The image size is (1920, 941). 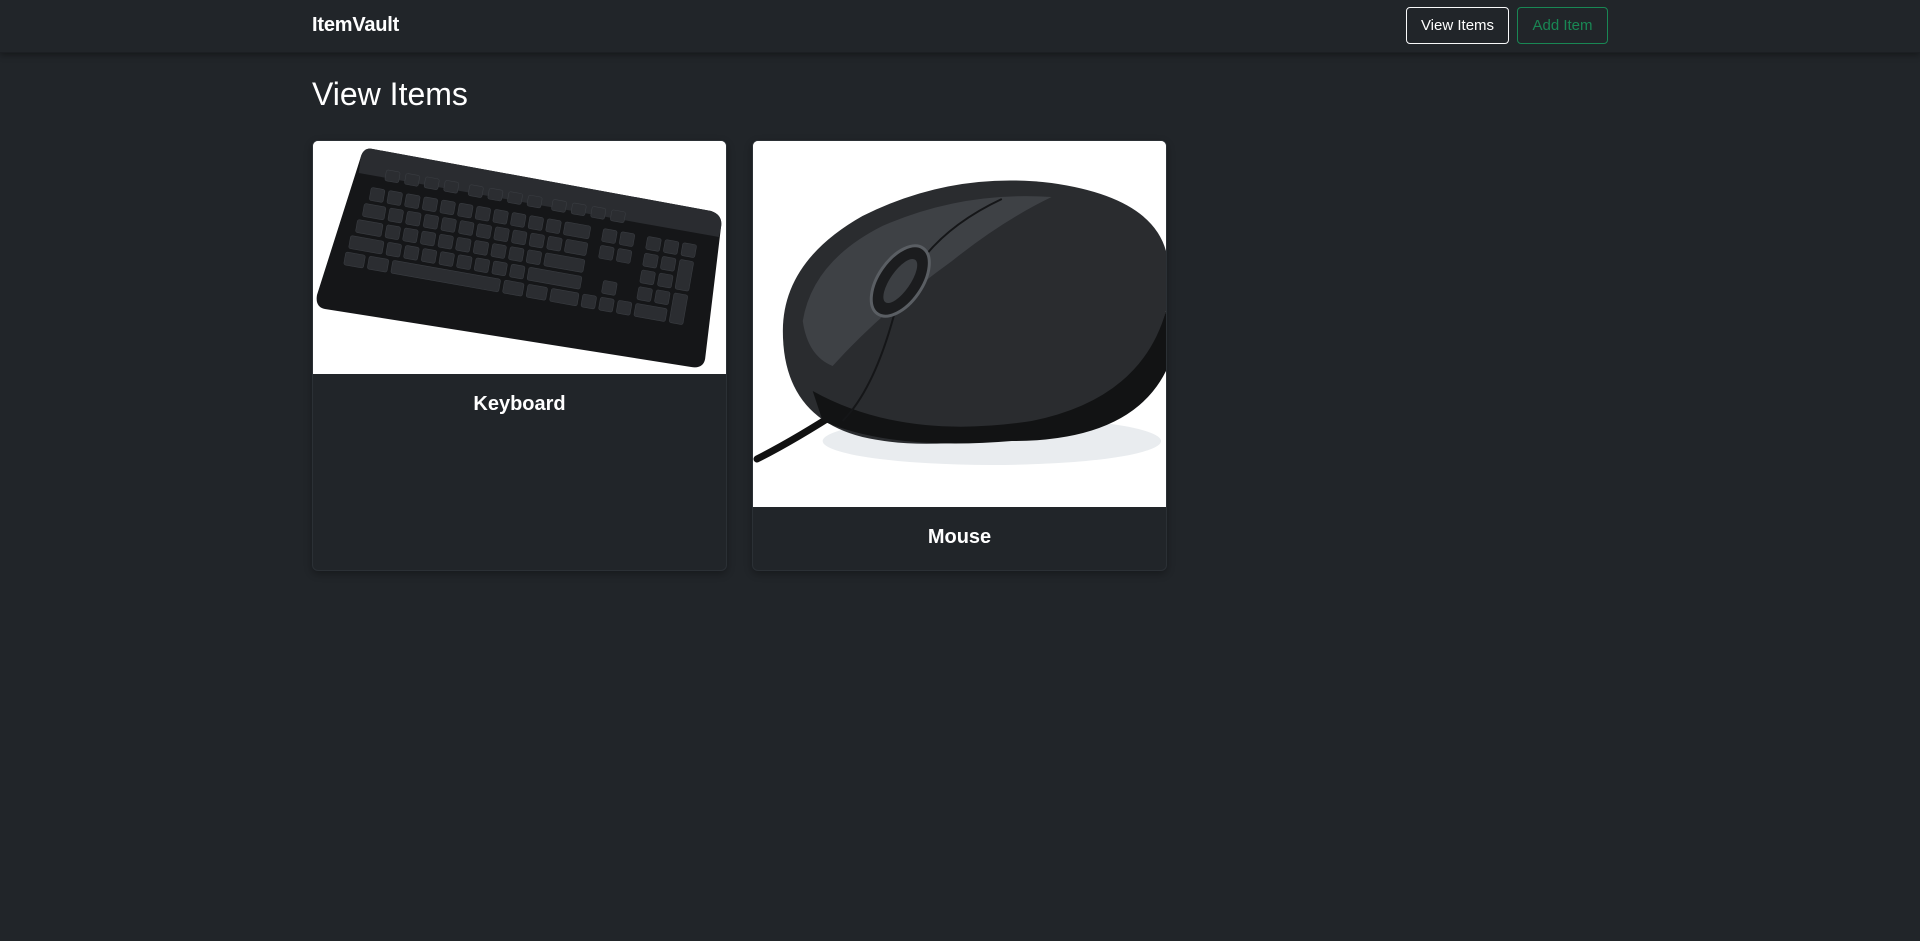 I want to click on navbar: ItemVault View Items Add Item, so click(x=960, y=26).